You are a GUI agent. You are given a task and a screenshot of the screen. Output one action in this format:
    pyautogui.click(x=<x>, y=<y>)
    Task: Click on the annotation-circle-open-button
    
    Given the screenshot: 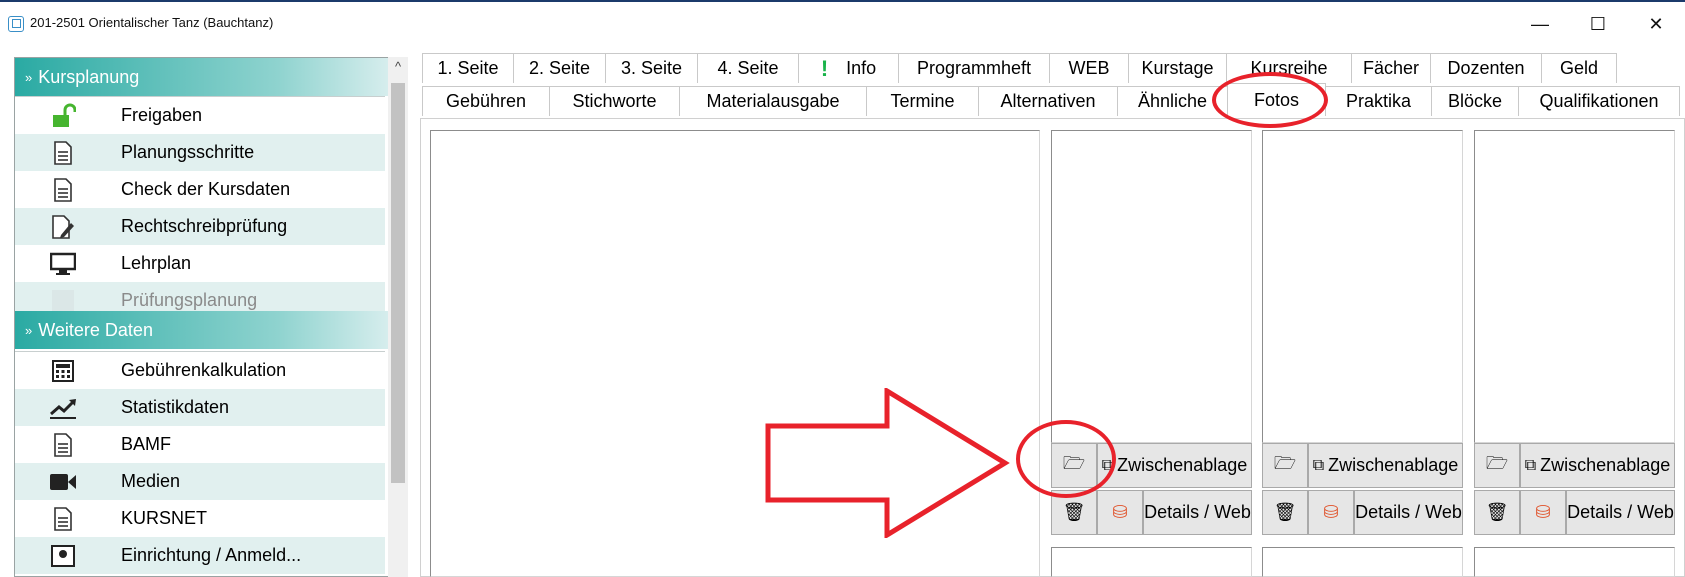 What is the action you would take?
    pyautogui.click(x=1066, y=459)
    